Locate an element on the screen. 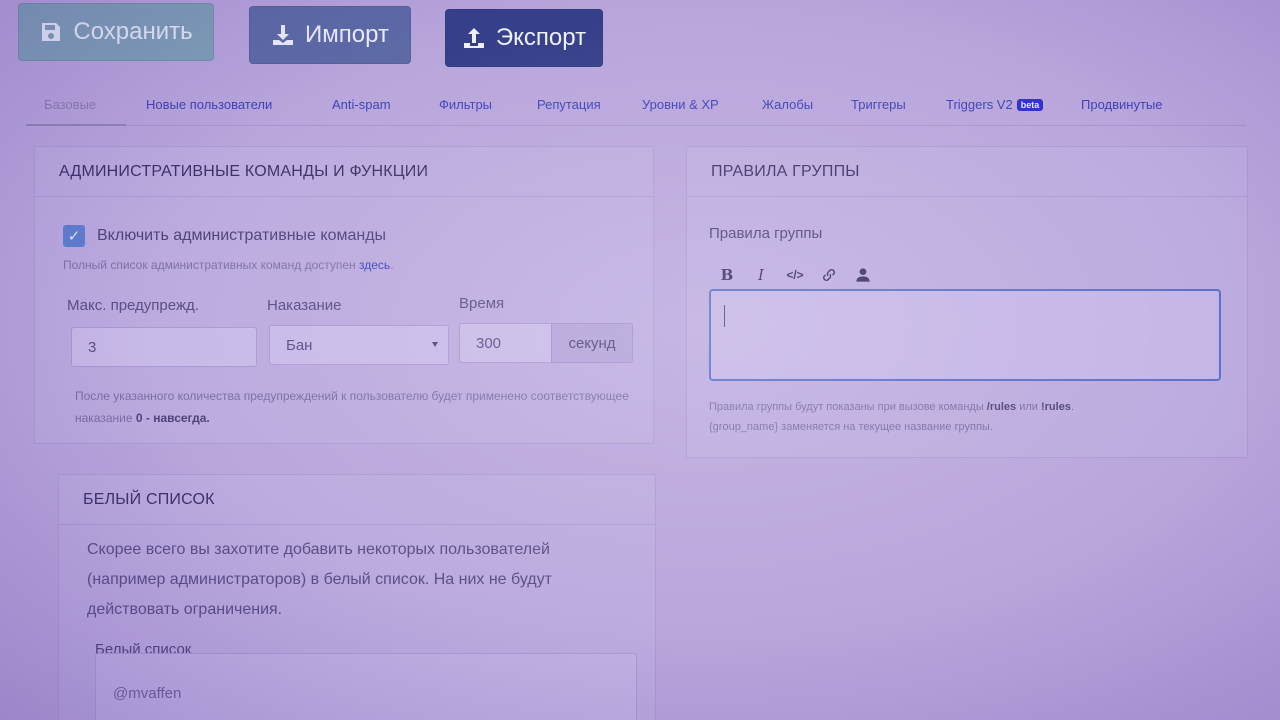 Image resolution: width=1280 pixels, height=720 pixels. check-icon: ✓ is located at coordinates (74, 236).